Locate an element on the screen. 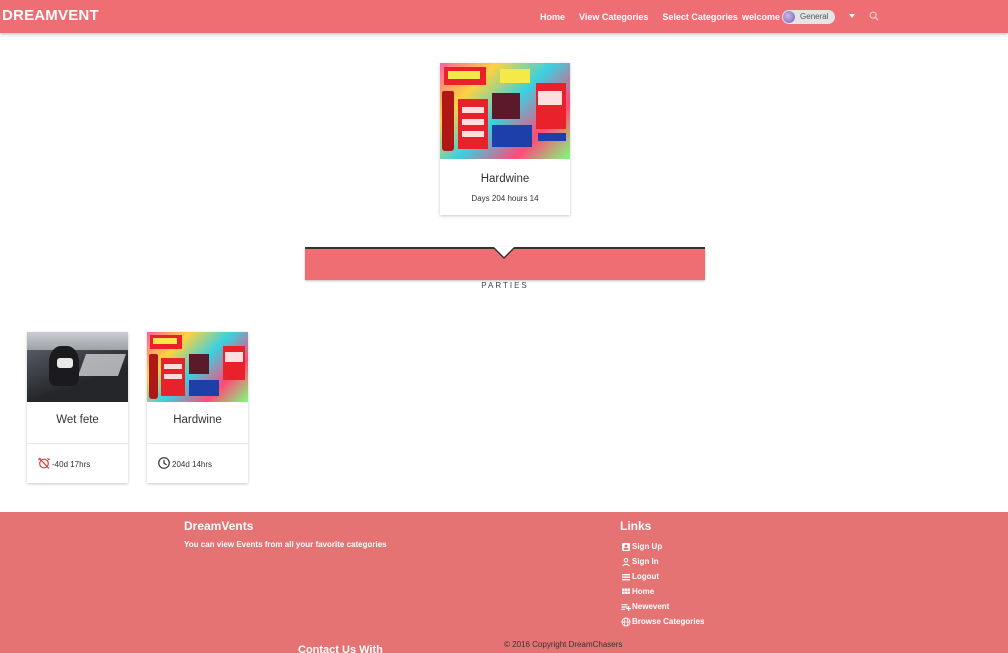 This screenshot has height=653, width=1008. nav-home-link: Home is located at coordinates (552, 17).